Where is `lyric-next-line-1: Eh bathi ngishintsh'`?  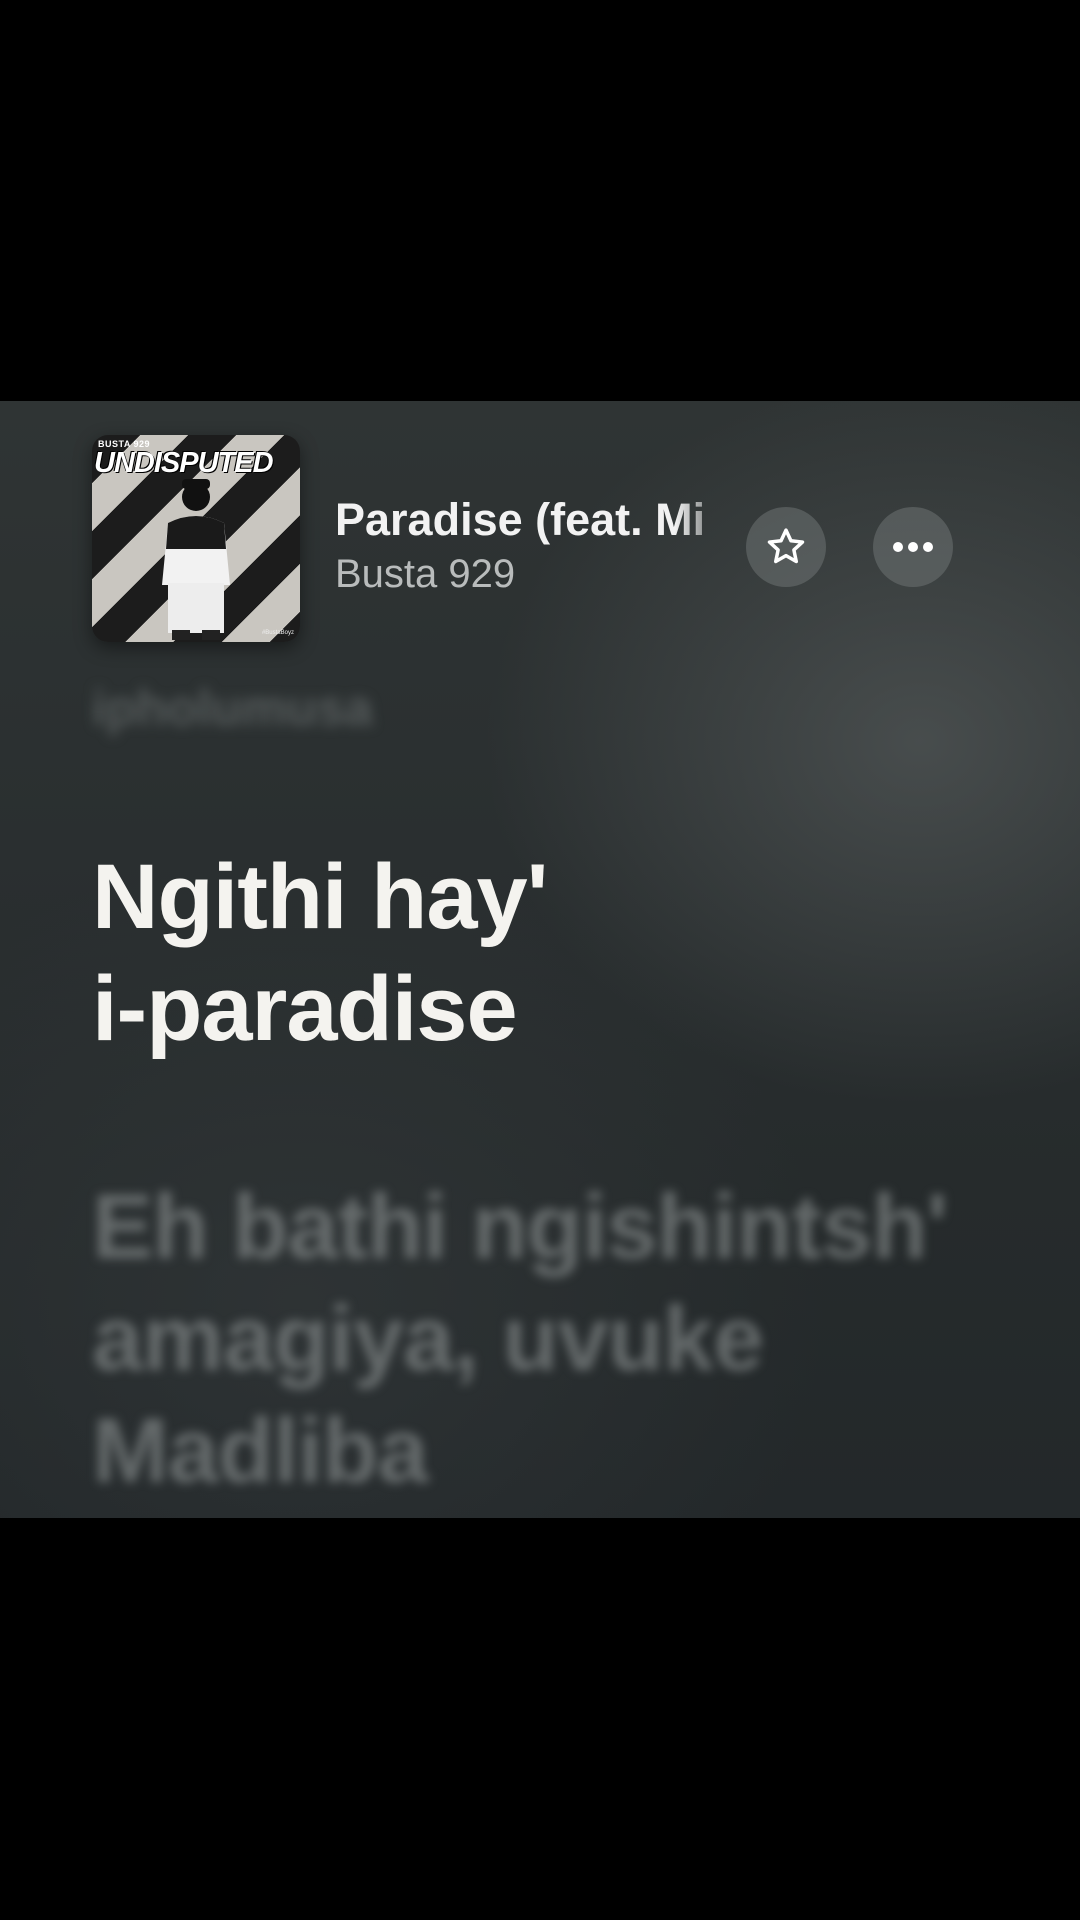
lyric-next-line-1: Eh bathi ngishintsh' is located at coordinates (520, 1227).